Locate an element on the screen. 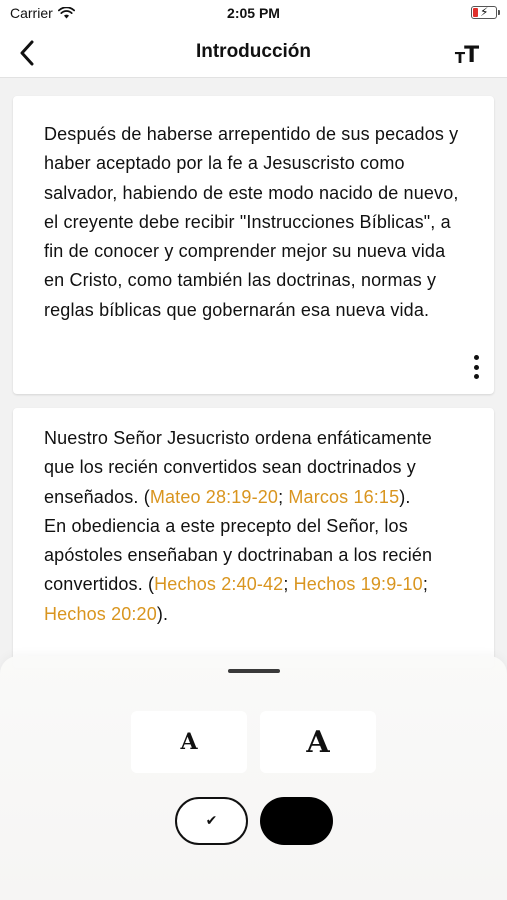 Image resolution: width=507 pixels, height=900 pixels. battery-icon: ⚡ is located at coordinates (485, 12).